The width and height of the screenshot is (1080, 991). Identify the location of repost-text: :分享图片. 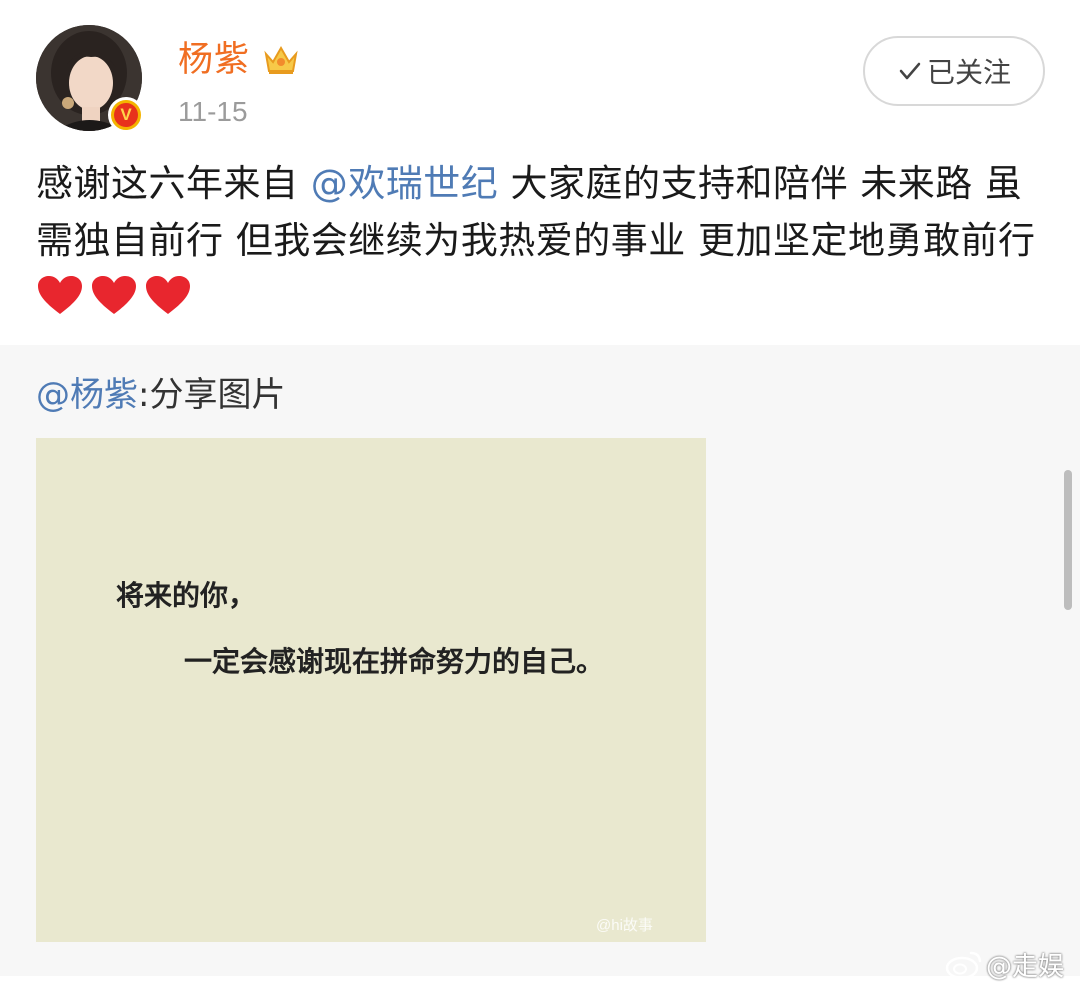
(212, 395).